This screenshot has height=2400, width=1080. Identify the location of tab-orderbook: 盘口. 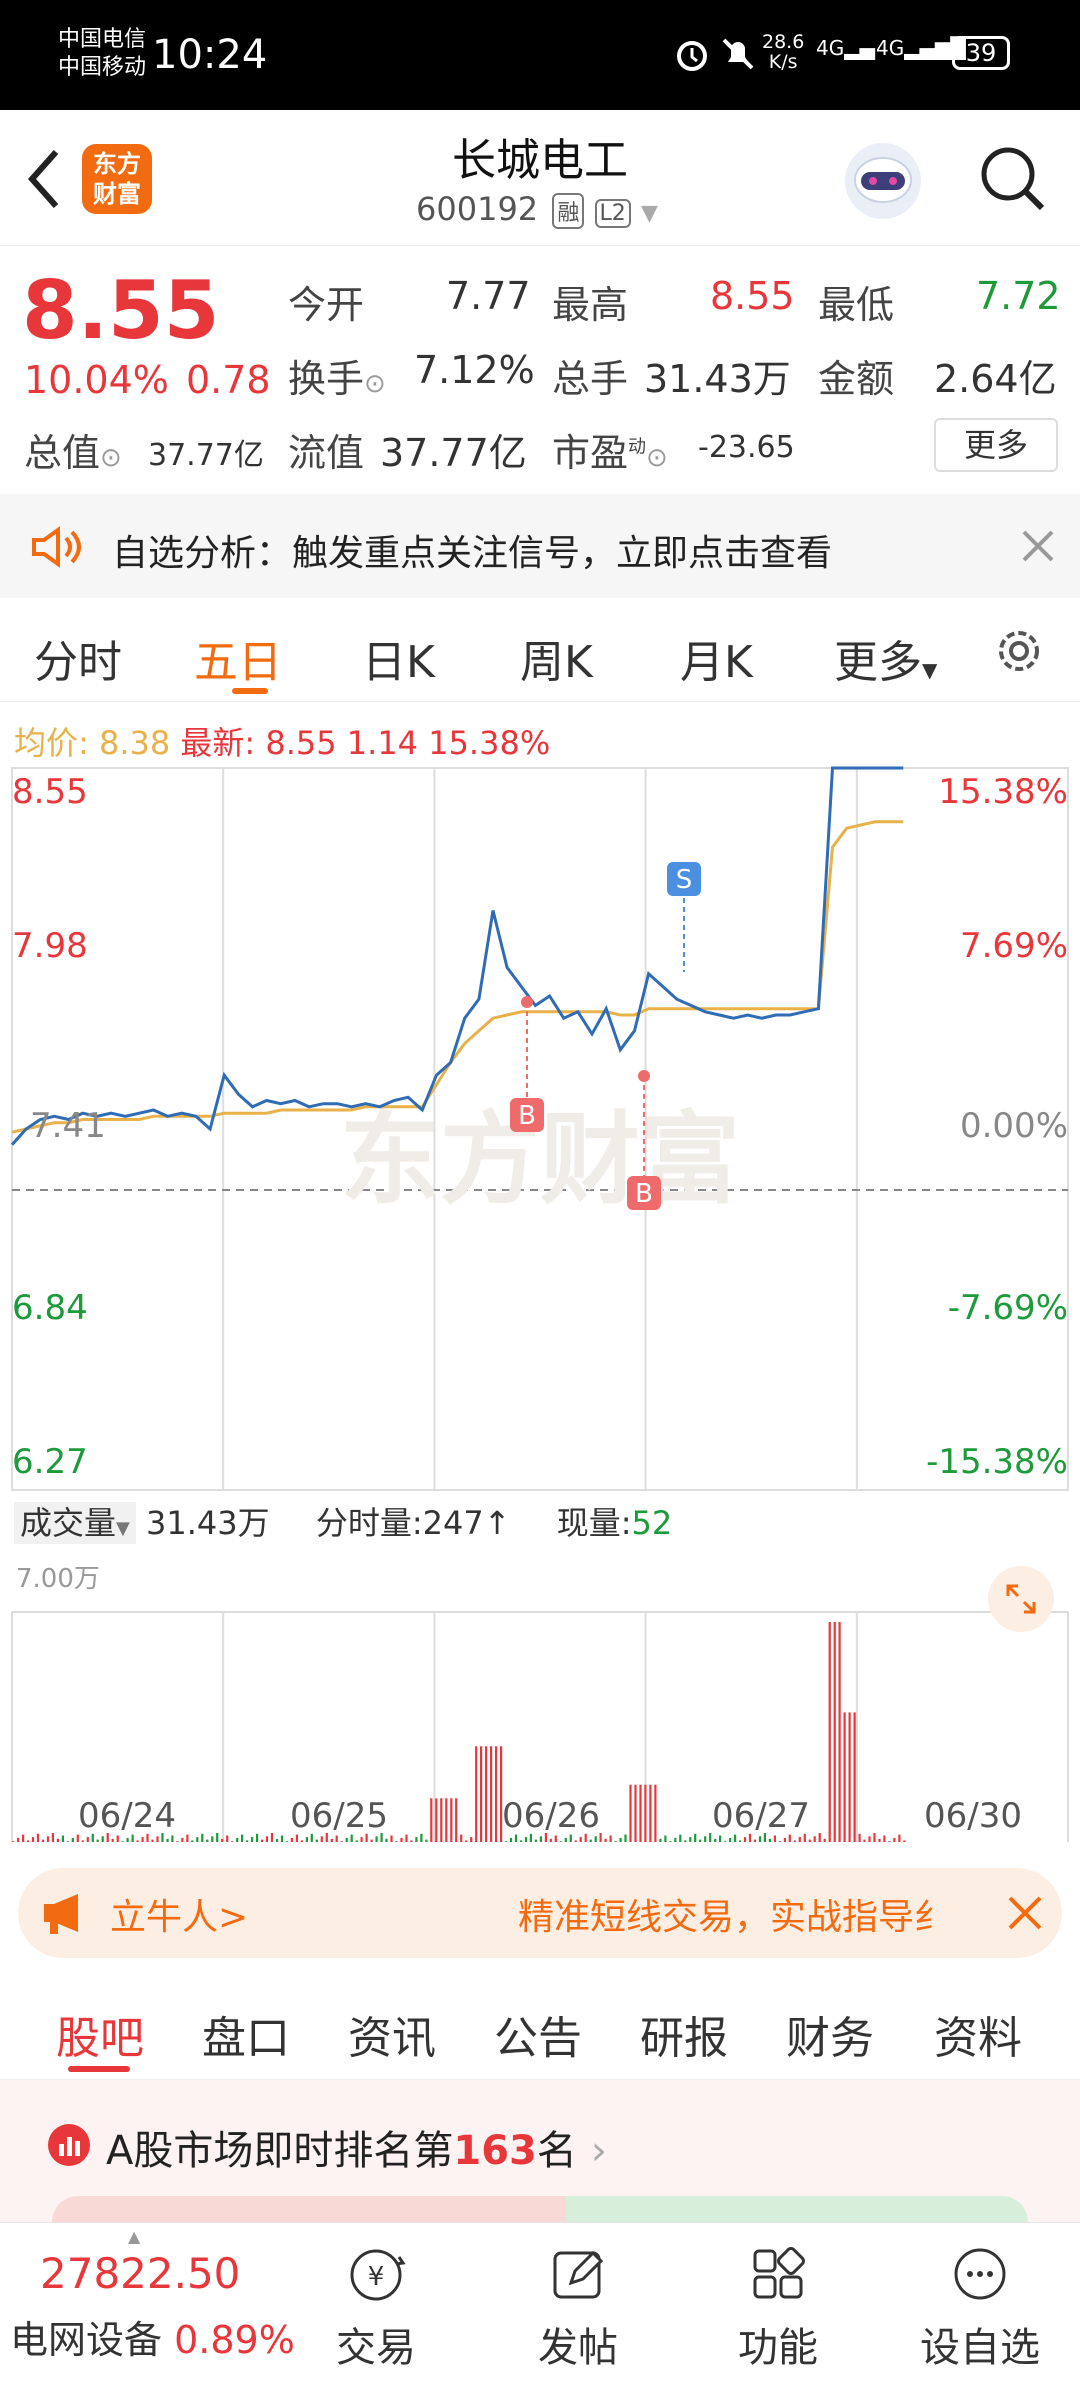
(246, 2034).